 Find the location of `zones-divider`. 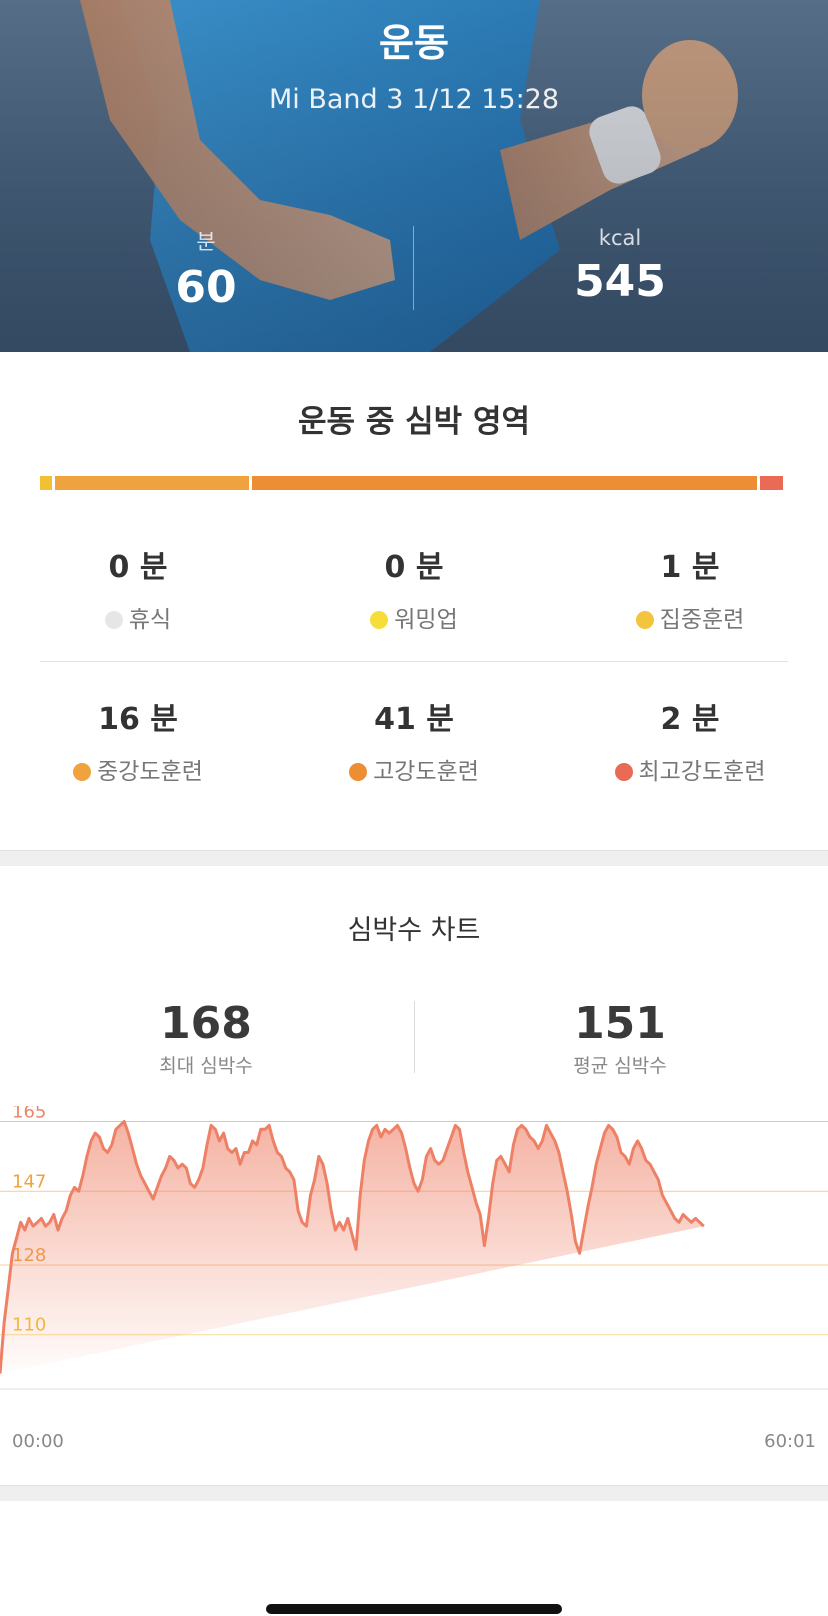

zones-divider is located at coordinates (414, 661).